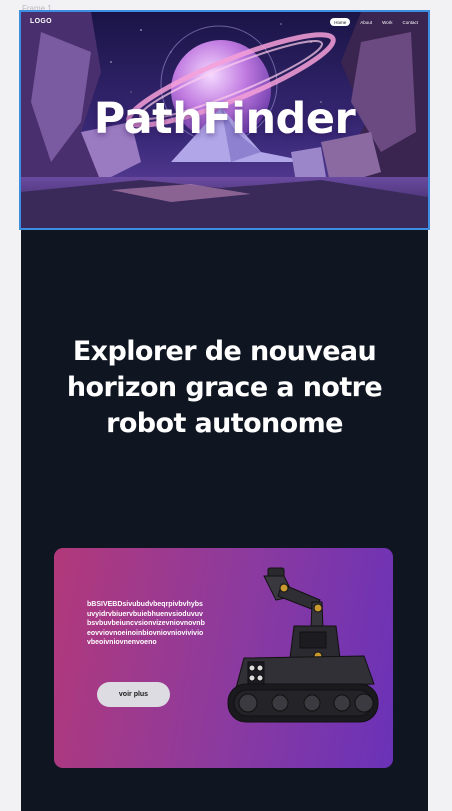 The image size is (452, 811). Describe the element at coordinates (224, 423) in the screenshot. I see `headline-line-3: robot autonome` at that location.